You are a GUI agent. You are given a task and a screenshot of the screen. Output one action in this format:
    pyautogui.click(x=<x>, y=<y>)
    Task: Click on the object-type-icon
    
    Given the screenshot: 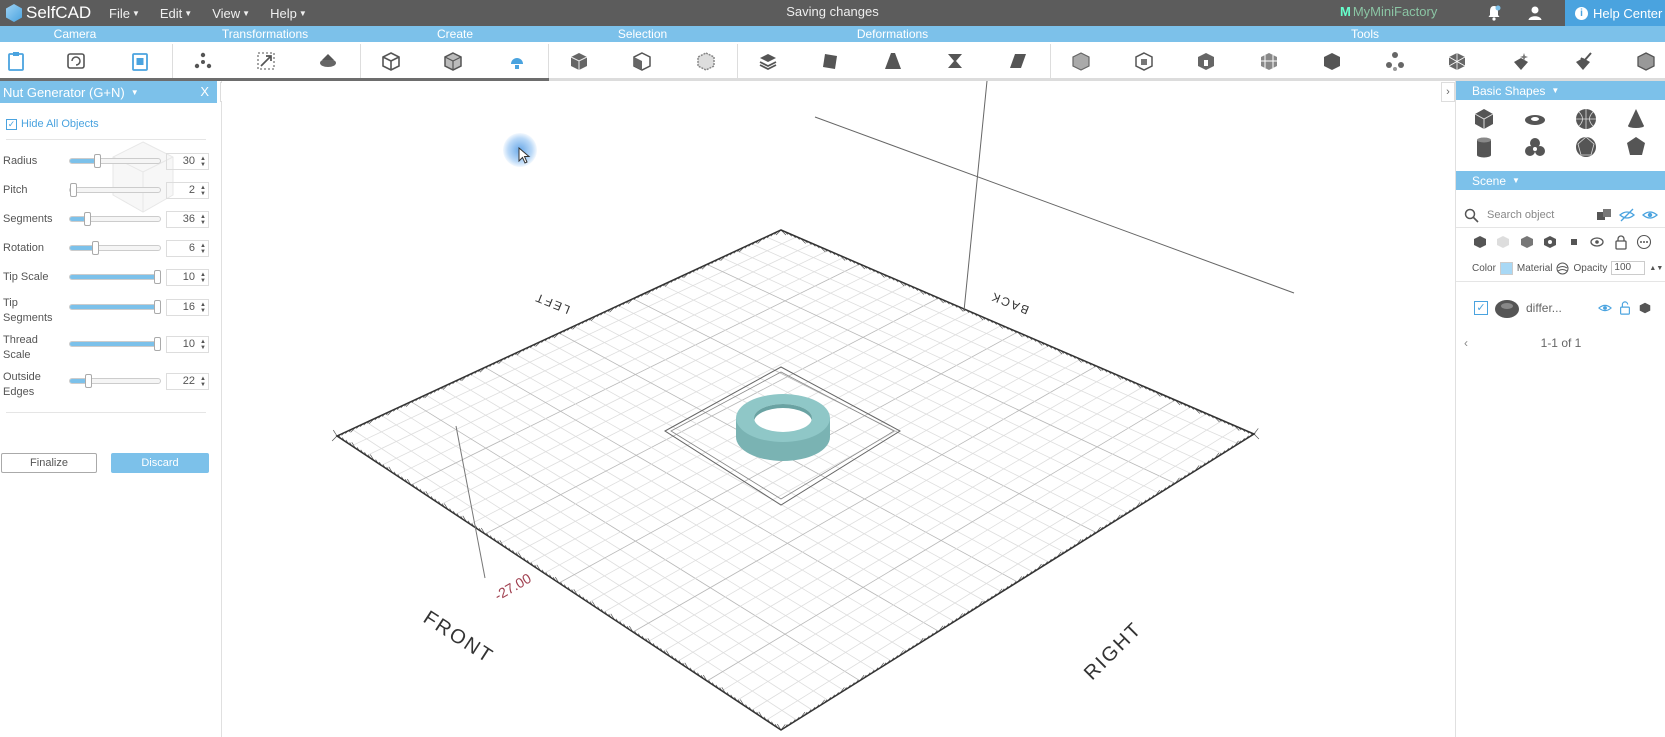 What is the action you would take?
    pyautogui.click(x=1645, y=308)
    